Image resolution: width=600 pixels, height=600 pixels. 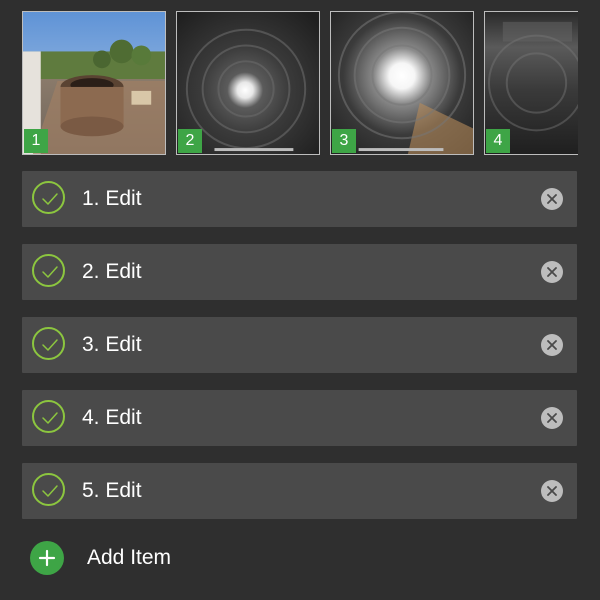 I want to click on thumbnail-number-badge: 2, so click(x=190, y=141).